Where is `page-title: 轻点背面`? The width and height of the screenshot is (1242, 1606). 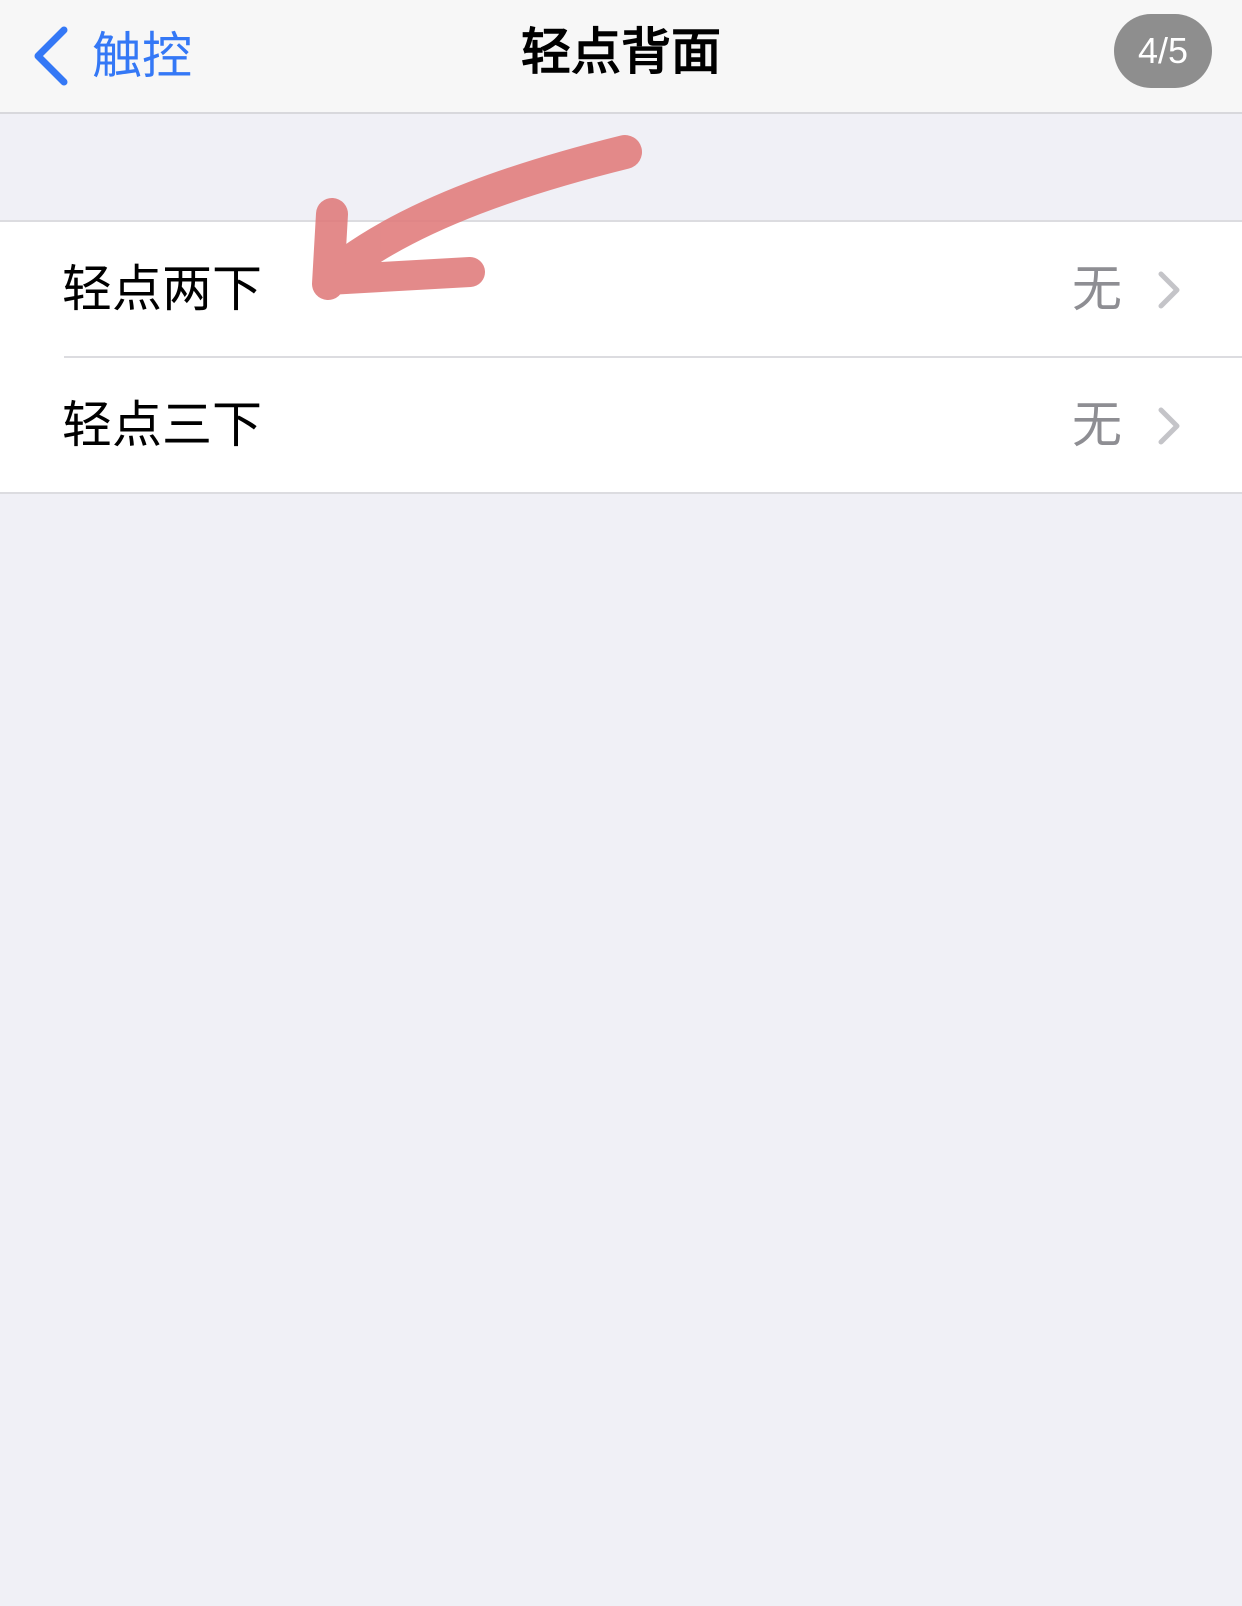 page-title: 轻点背面 is located at coordinates (621, 52).